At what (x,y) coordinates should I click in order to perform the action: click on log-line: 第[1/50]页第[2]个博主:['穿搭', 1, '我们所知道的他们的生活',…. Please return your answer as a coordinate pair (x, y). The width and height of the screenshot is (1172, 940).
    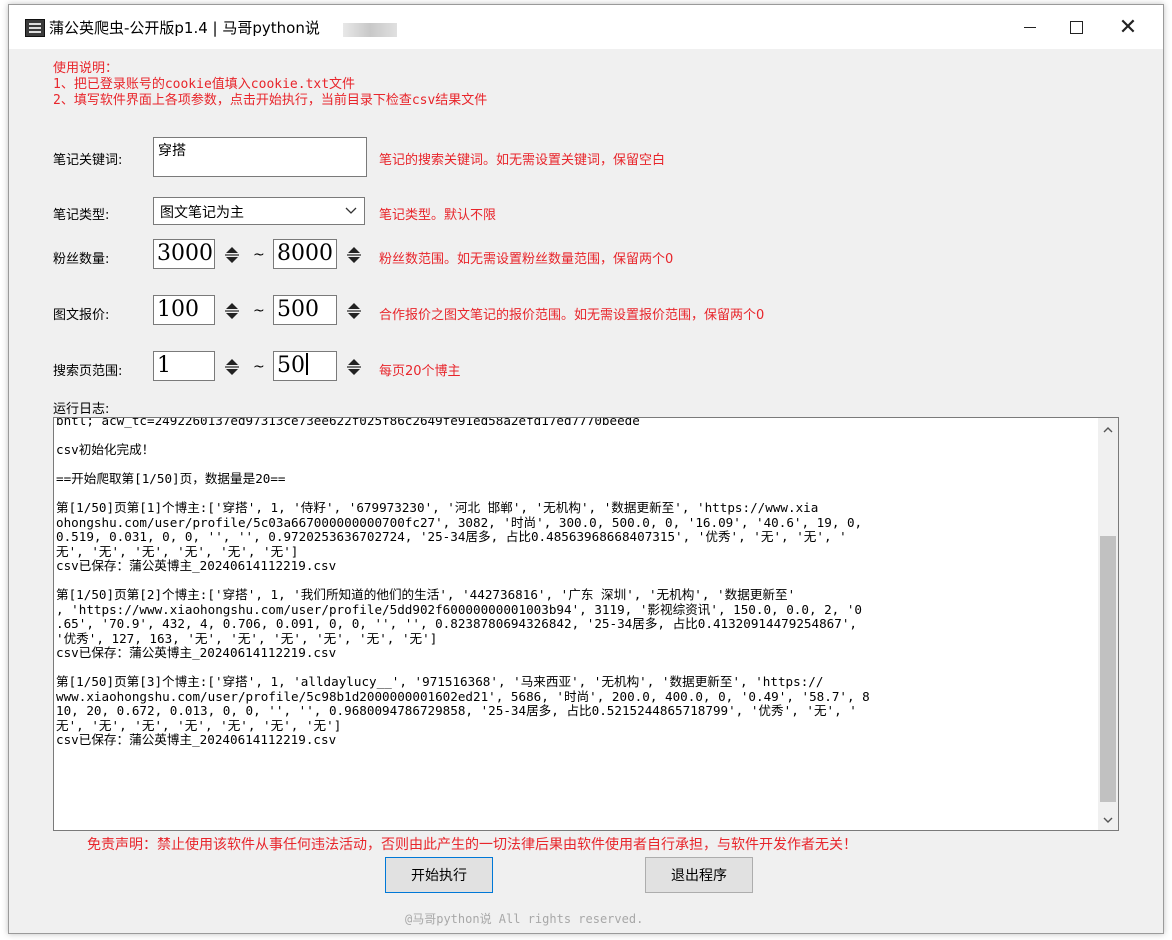
    Looking at the image, I should click on (426, 595).